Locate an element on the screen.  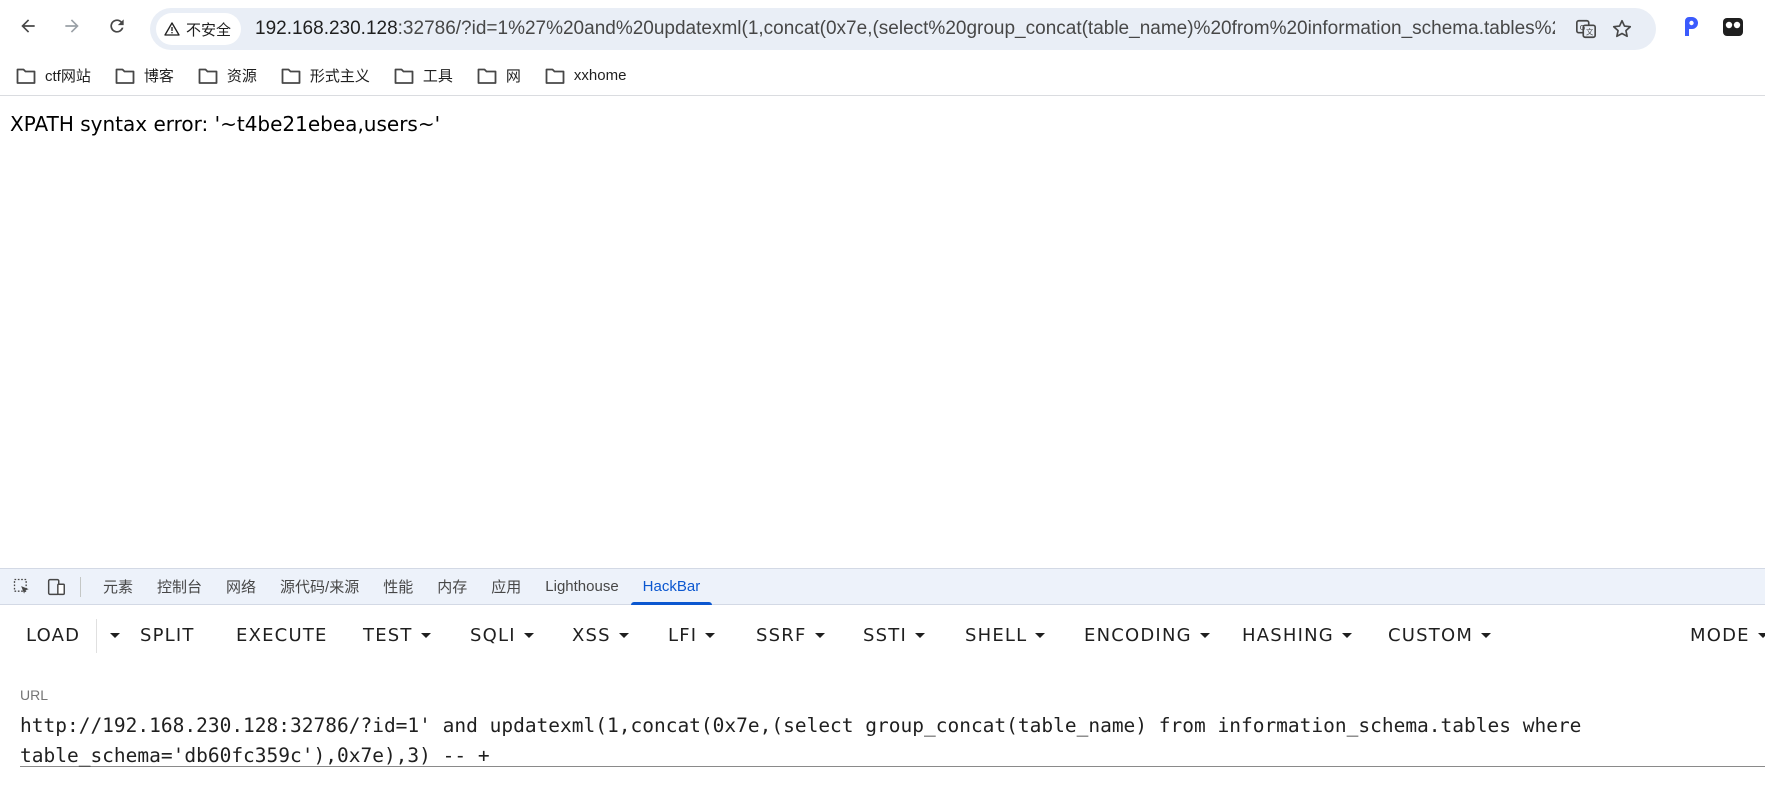
encoding-label: ENCODING is located at coordinates (1138, 635).